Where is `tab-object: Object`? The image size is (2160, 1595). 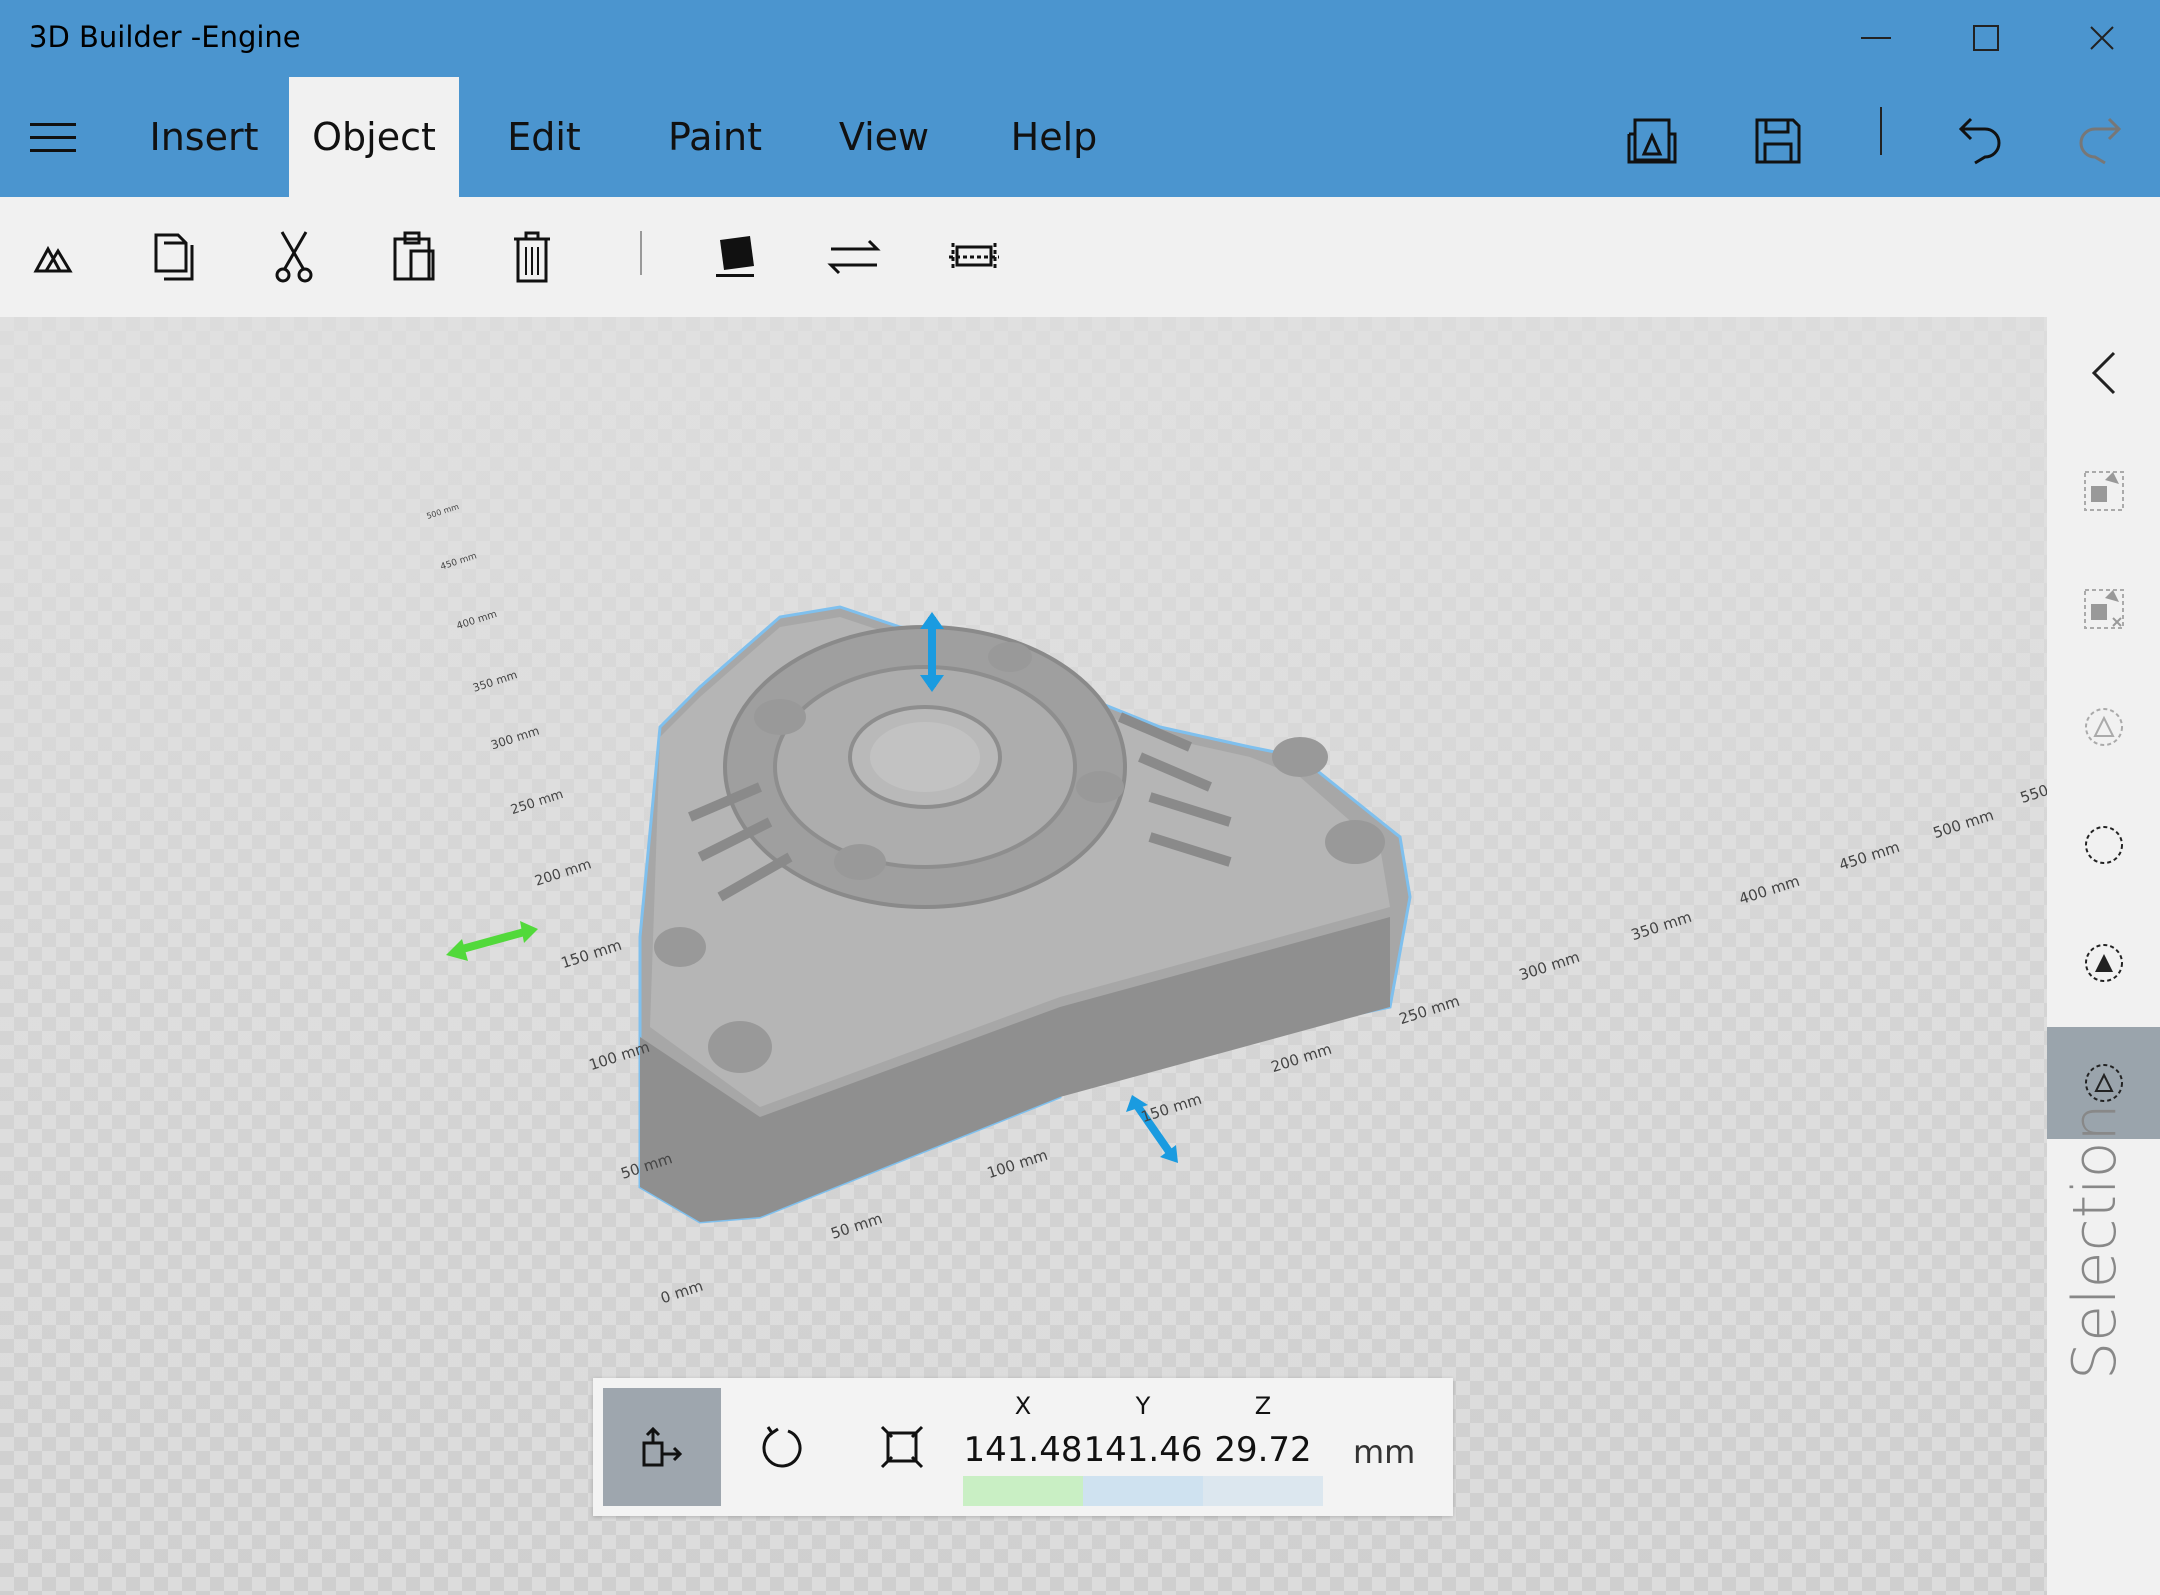
tab-object: Object is located at coordinates (374, 137).